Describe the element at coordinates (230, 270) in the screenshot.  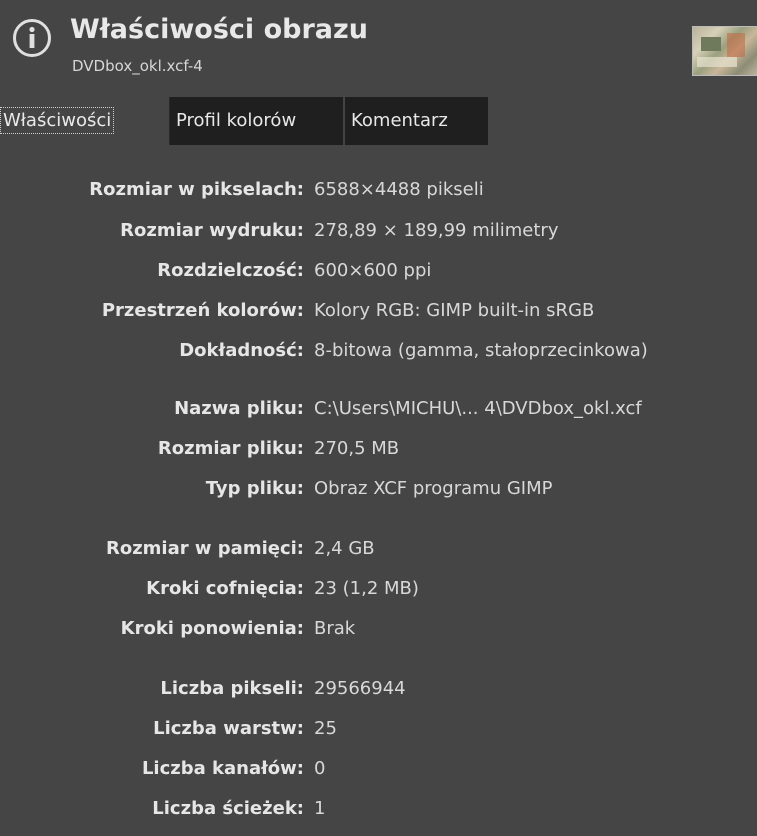
I see `property-label: Rozdzielczość:` at that location.